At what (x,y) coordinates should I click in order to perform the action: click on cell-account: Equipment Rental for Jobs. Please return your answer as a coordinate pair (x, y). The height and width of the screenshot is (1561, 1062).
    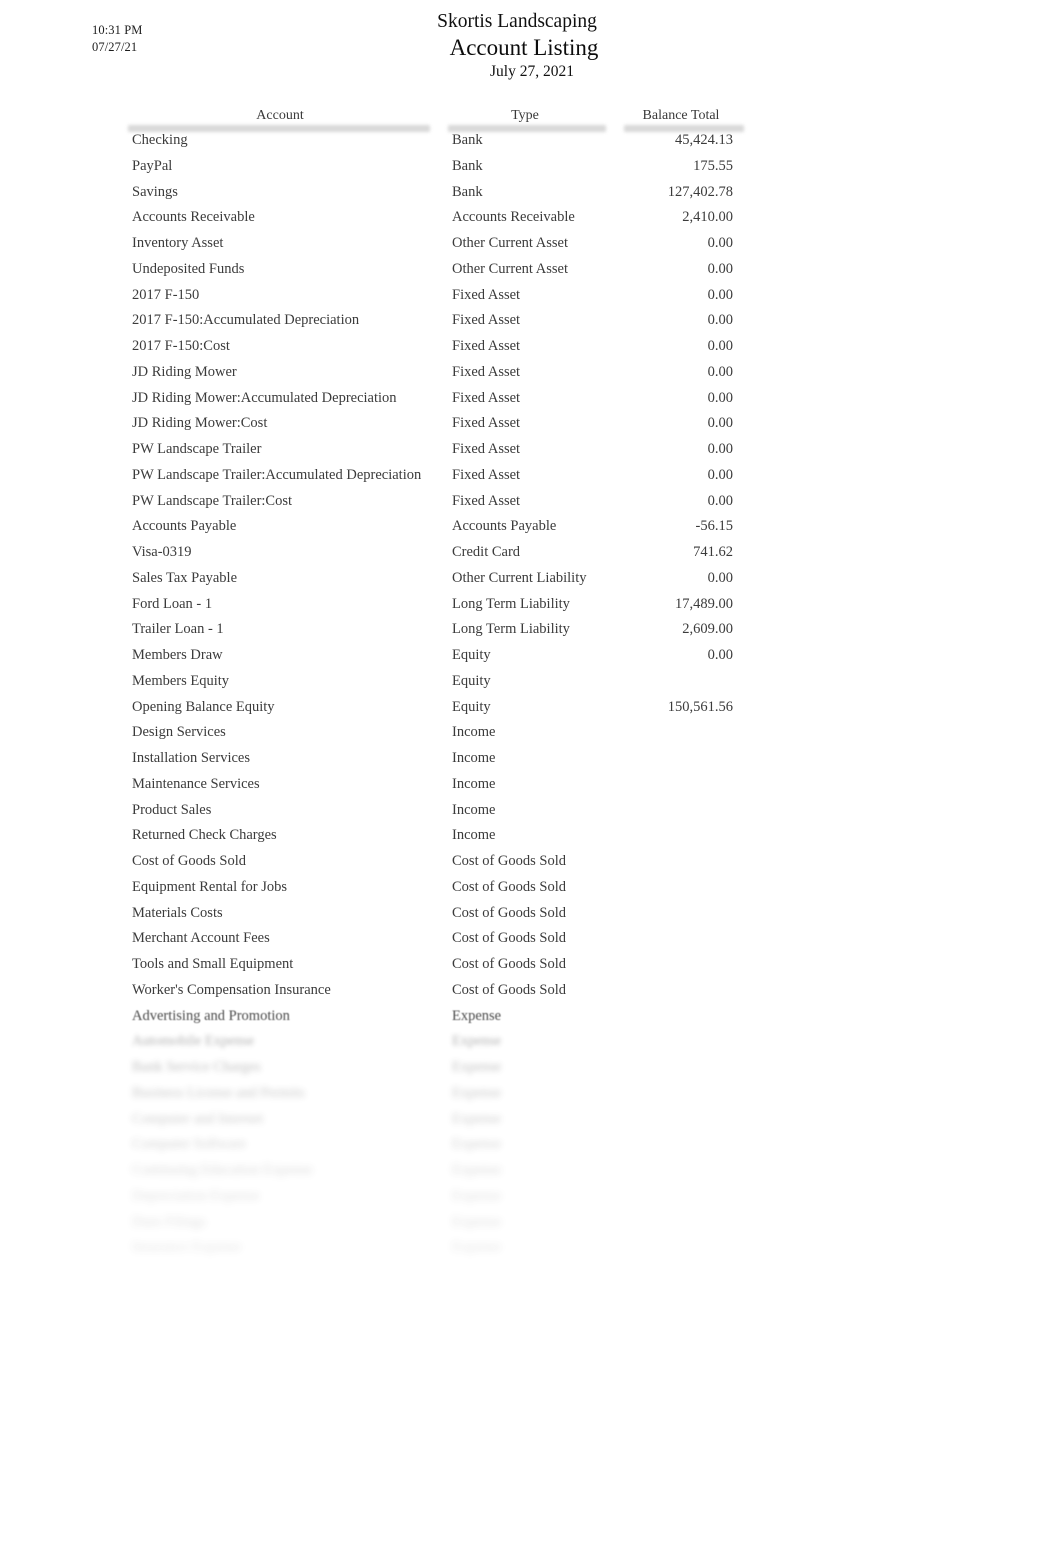
    Looking at the image, I should click on (210, 886).